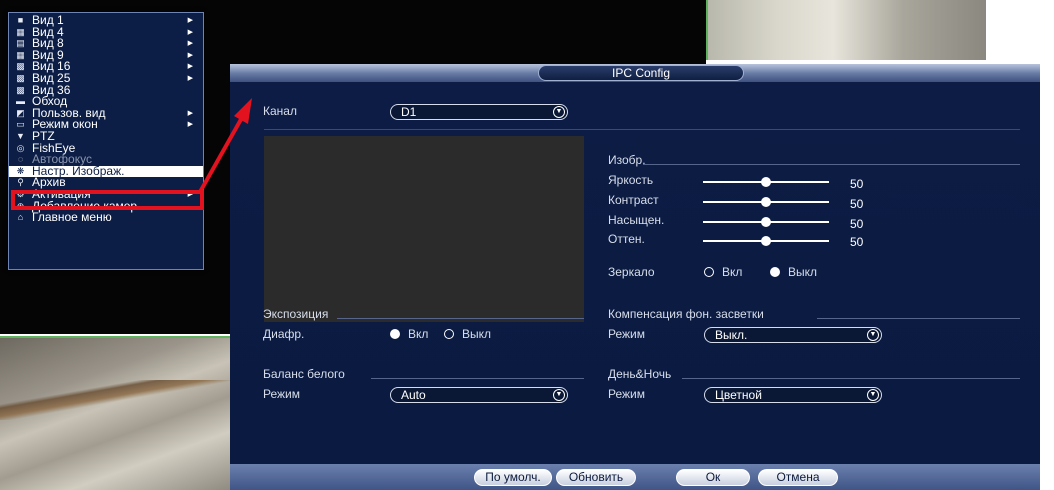 The width and height of the screenshot is (1054, 490). Describe the element at coordinates (798, 477) in the screenshot. I see `cancel-button: Отмена` at that location.